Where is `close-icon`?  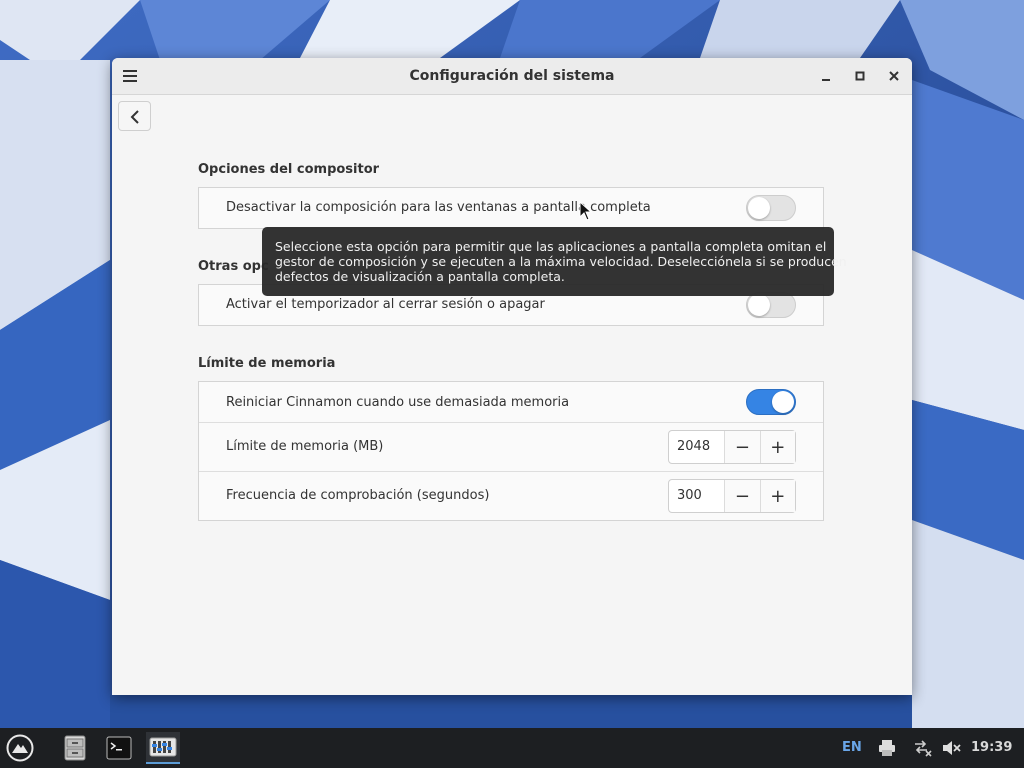
close-icon is located at coordinates (894, 76).